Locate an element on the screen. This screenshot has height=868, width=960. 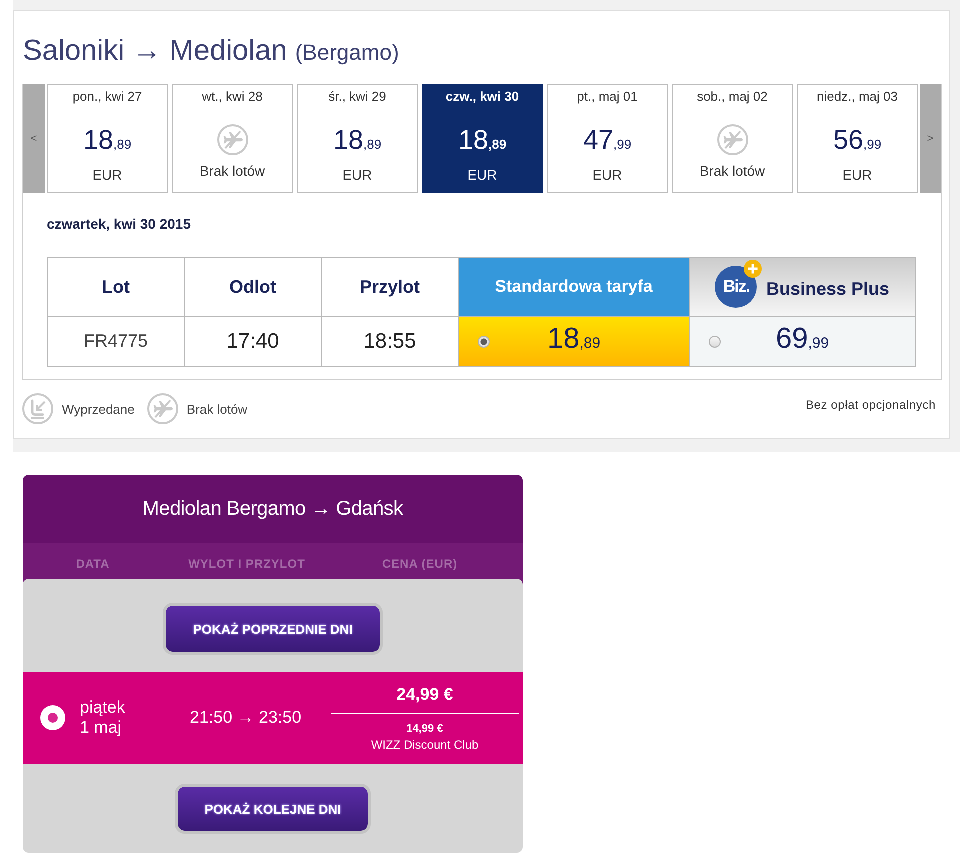
plus-badge-icon is located at coordinates (753, 269).